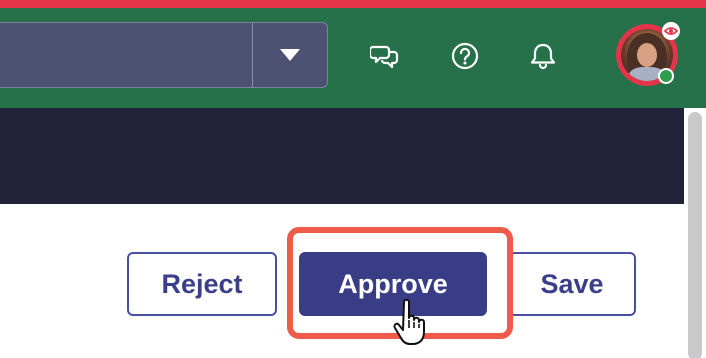 The height and width of the screenshot is (358, 706). Describe the element at coordinates (649, 56) in the screenshot. I see `user-avatar-button` at that location.